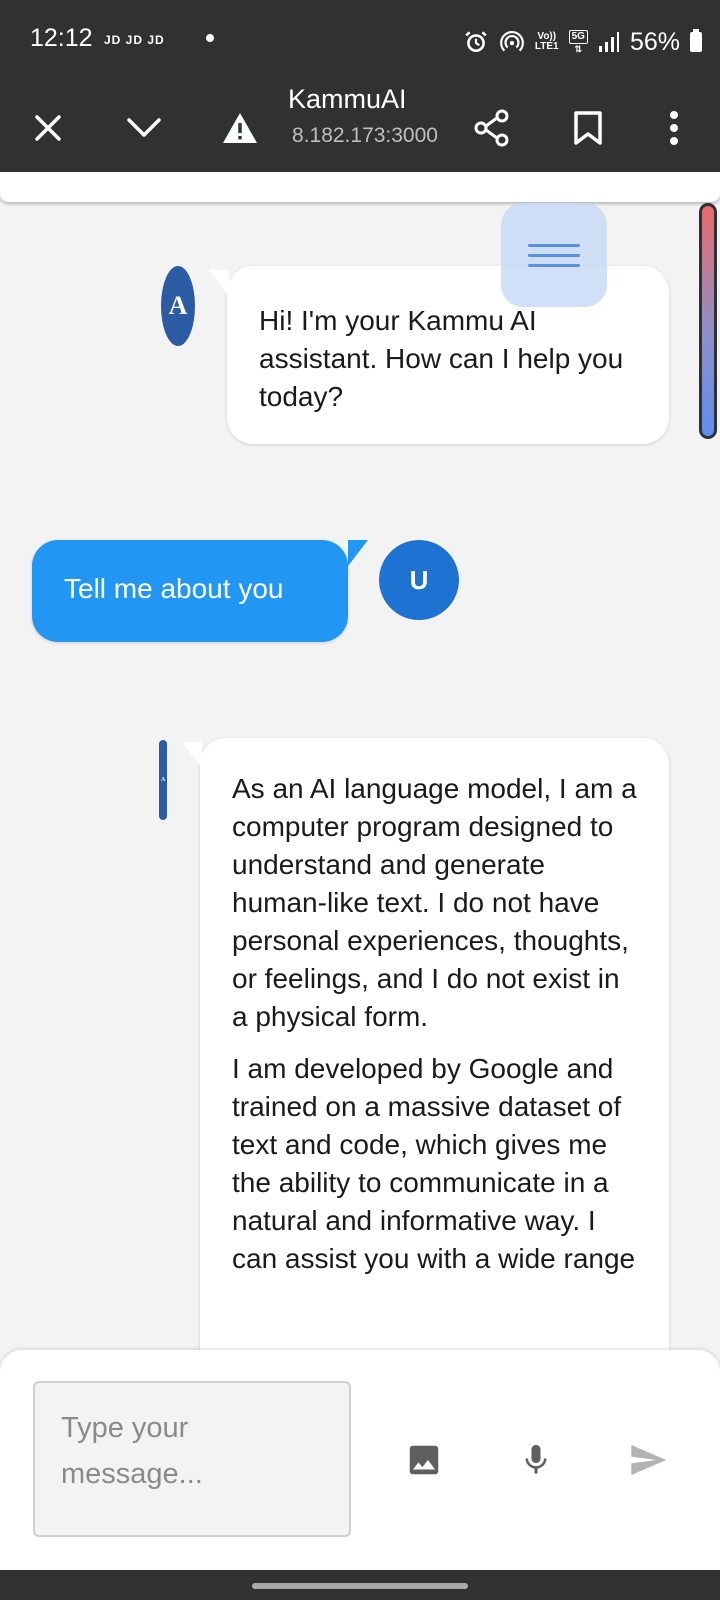 The image size is (720, 1600). What do you see at coordinates (492, 128) in the screenshot?
I see `share-icon` at bounding box center [492, 128].